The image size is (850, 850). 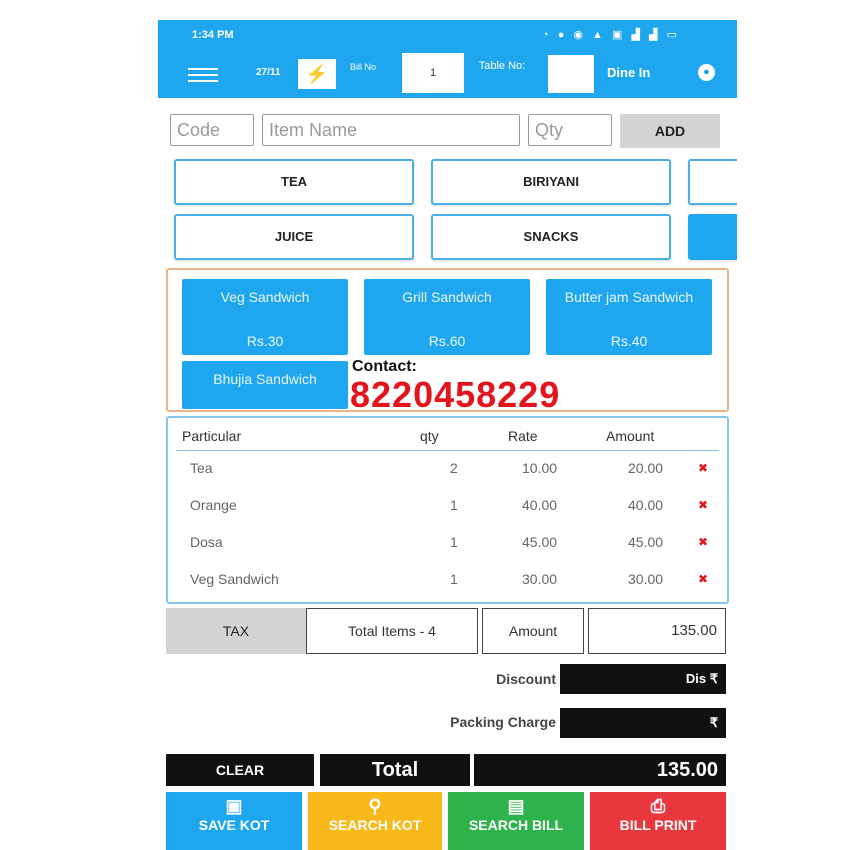 I want to click on total-value: 135.00, so click(x=600, y=770).